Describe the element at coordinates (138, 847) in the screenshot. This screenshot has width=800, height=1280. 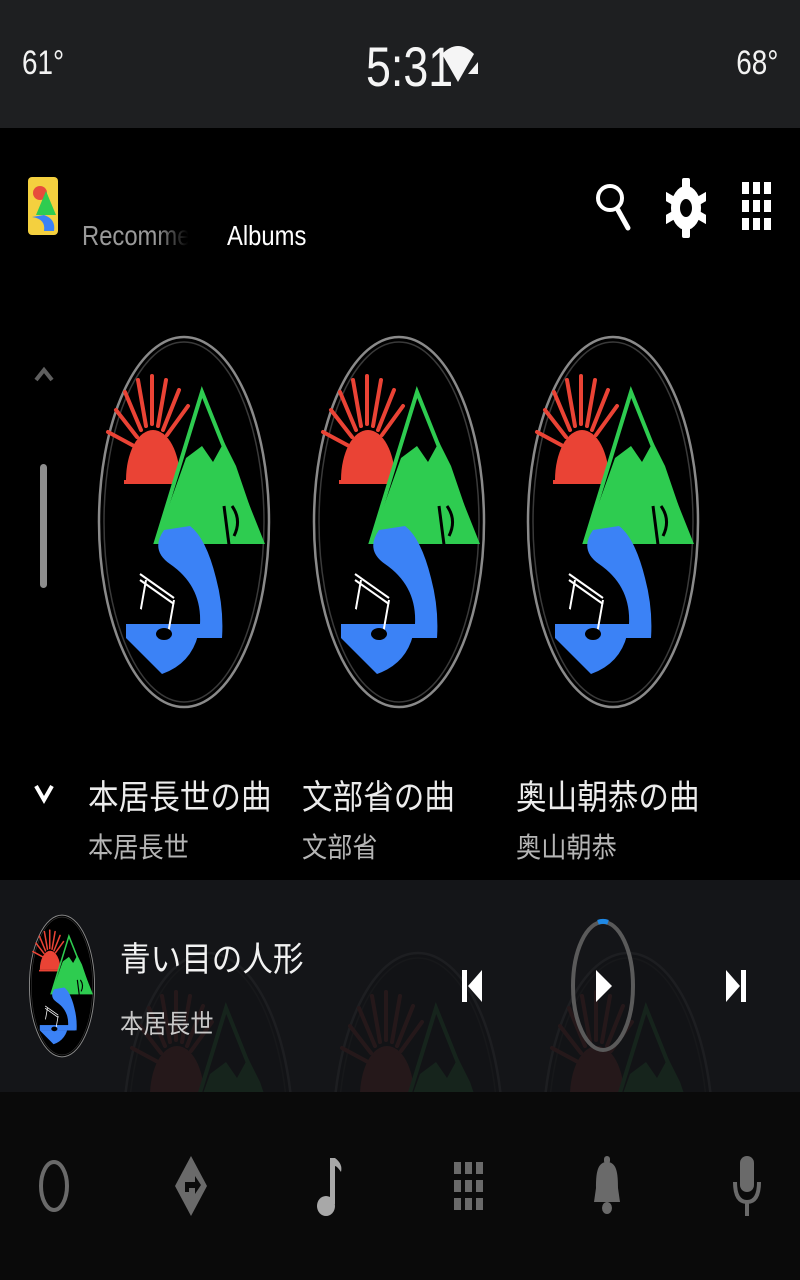
I see `album-artist: 本居長世` at that location.